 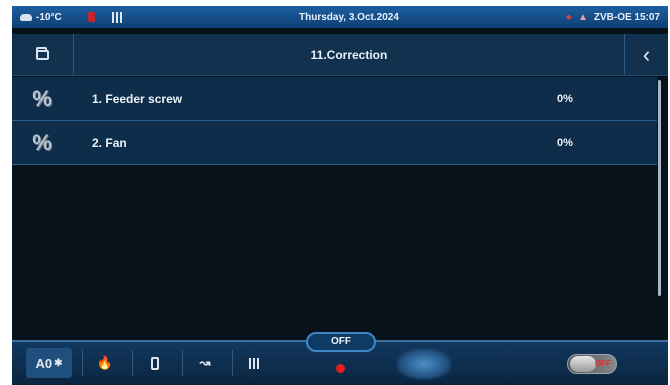 I want to click on status-datetime: Thursday, 3.Oct.2024, so click(x=349, y=17).